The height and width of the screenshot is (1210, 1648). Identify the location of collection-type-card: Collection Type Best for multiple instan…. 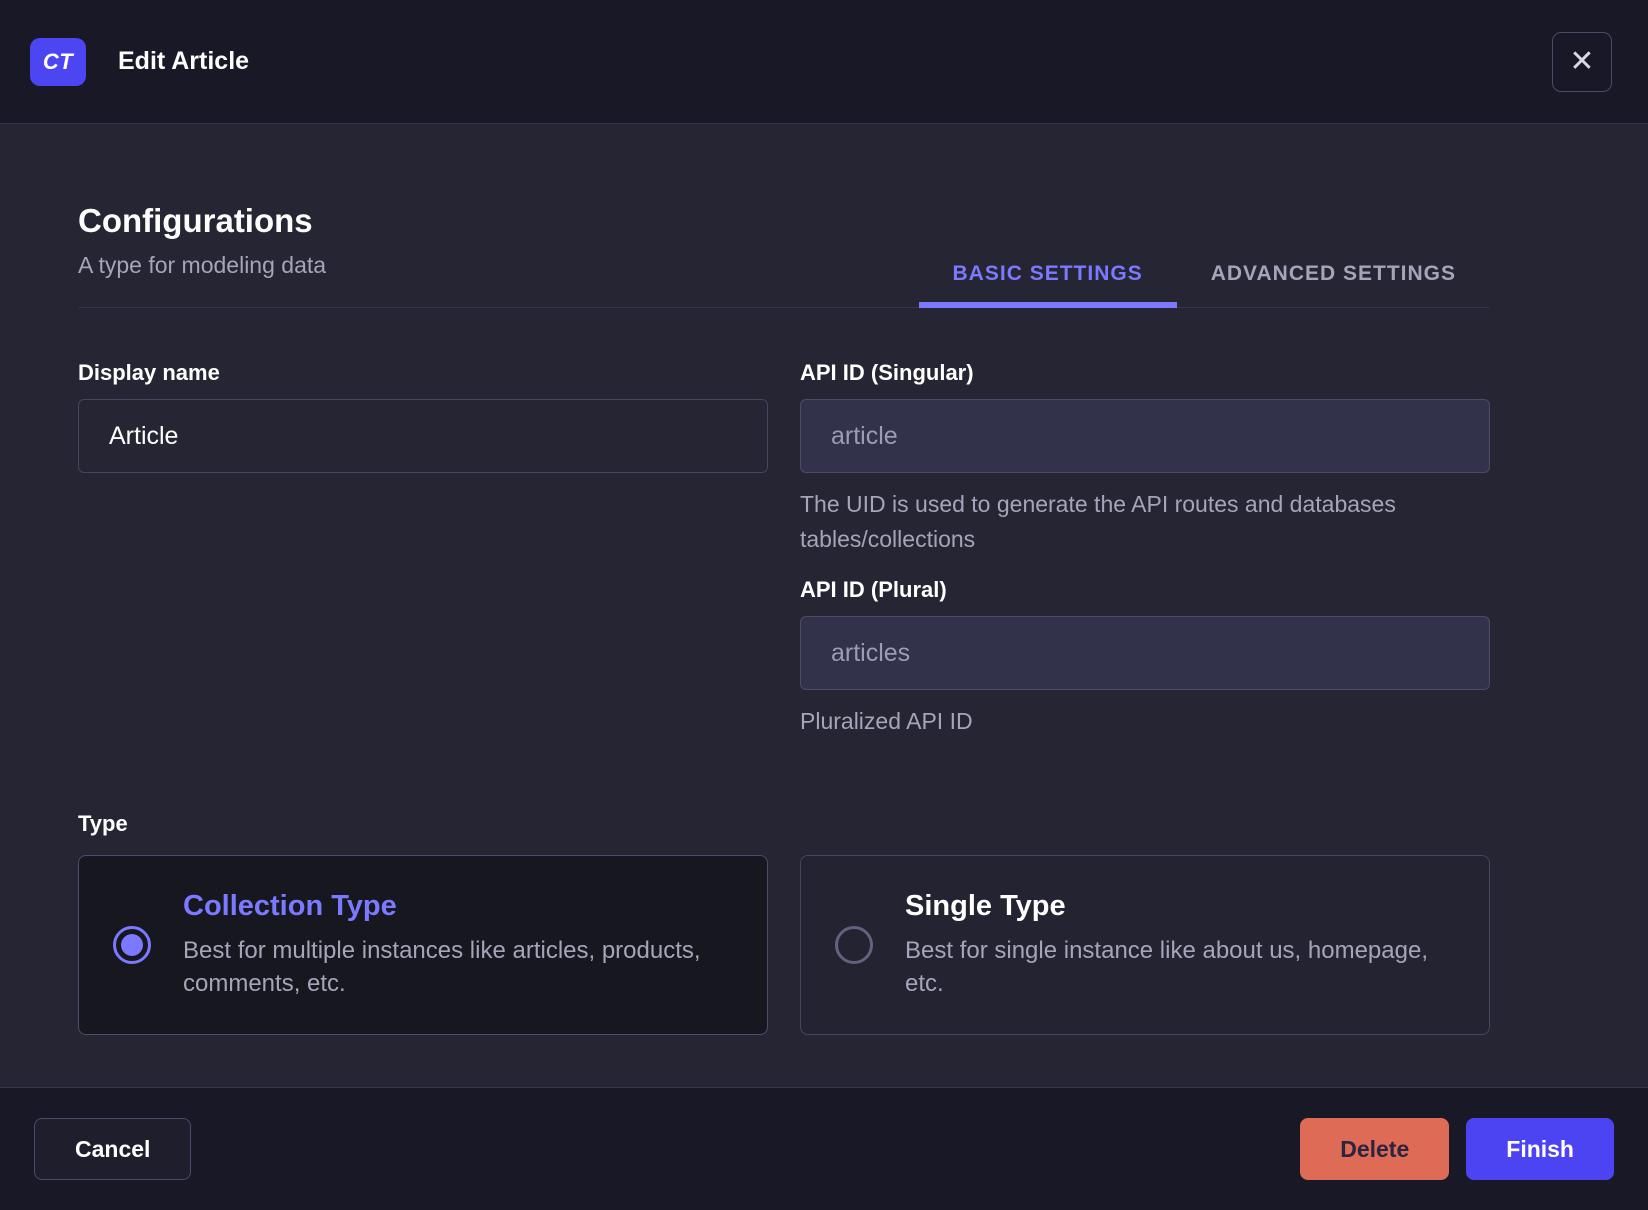
(423, 945).